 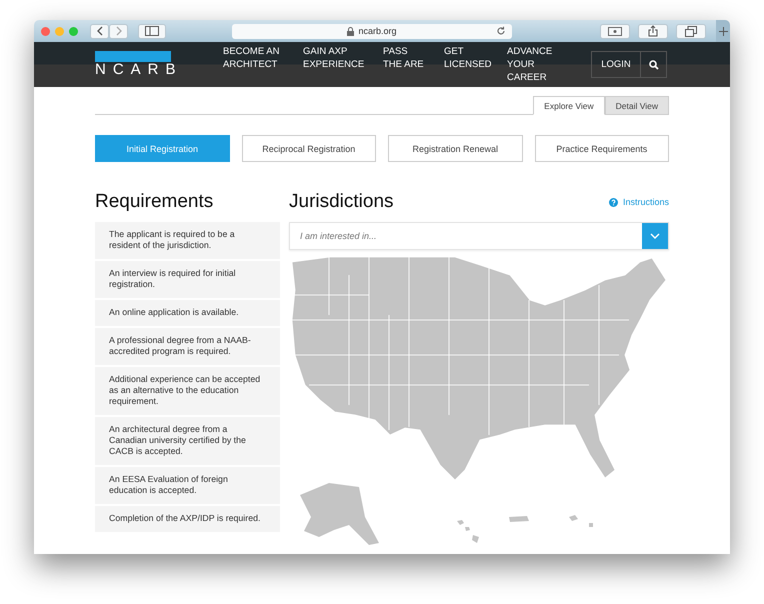 I want to click on address-bar: ncarb.org, so click(x=372, y=31).